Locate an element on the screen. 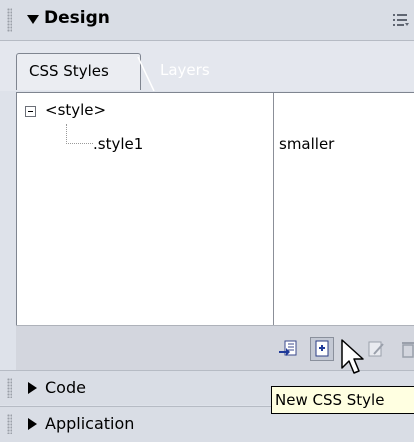 The height and width of the screenshot is (442, 414). application-panel-title: Application is located at coordinates (89, 423).